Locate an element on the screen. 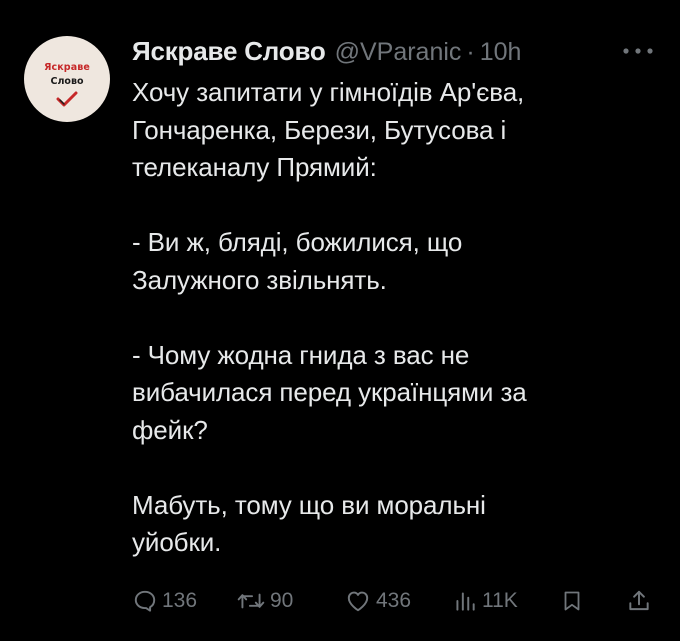  tweet-time: 10h is located at coordinates (501, 52).